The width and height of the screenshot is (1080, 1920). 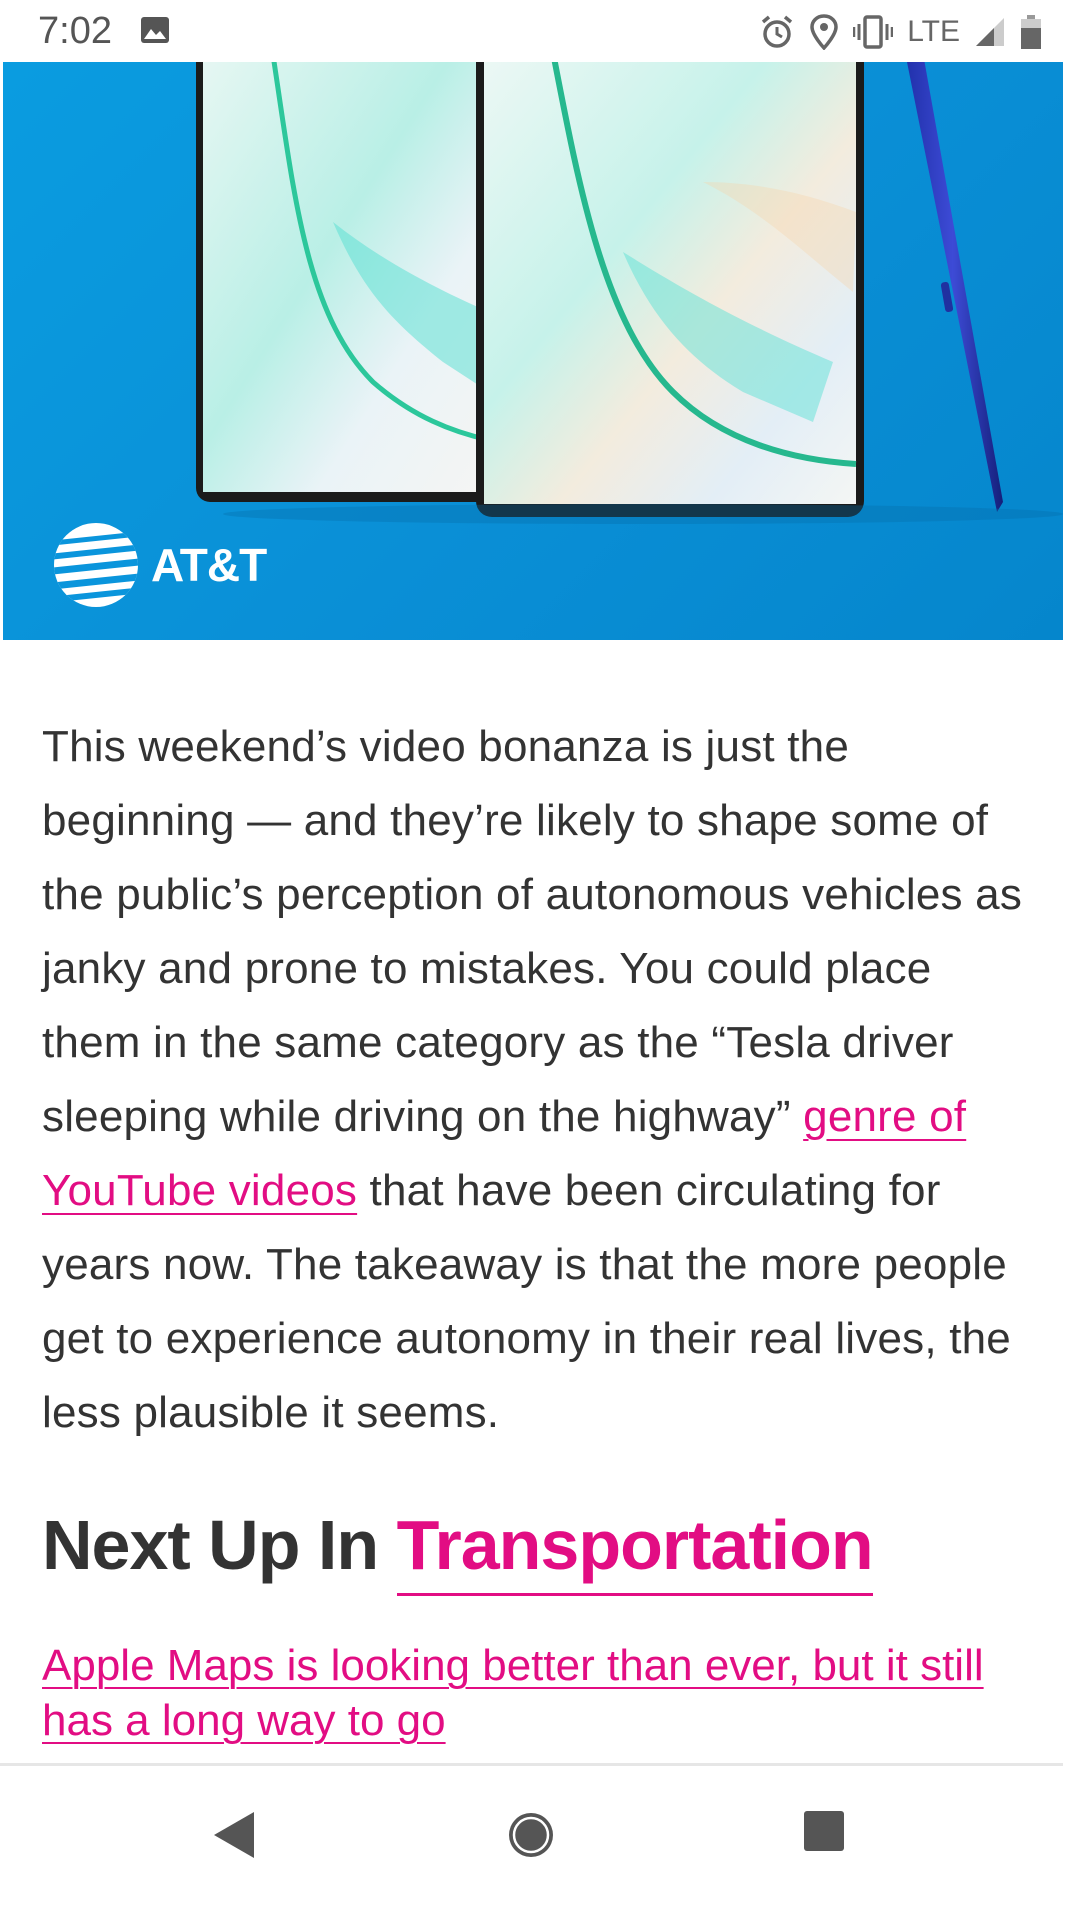 What do you see at coordinates (209, 565) in the screenshot?
I see `att-brand-text: AT&T` at bounding box center [209, 565].